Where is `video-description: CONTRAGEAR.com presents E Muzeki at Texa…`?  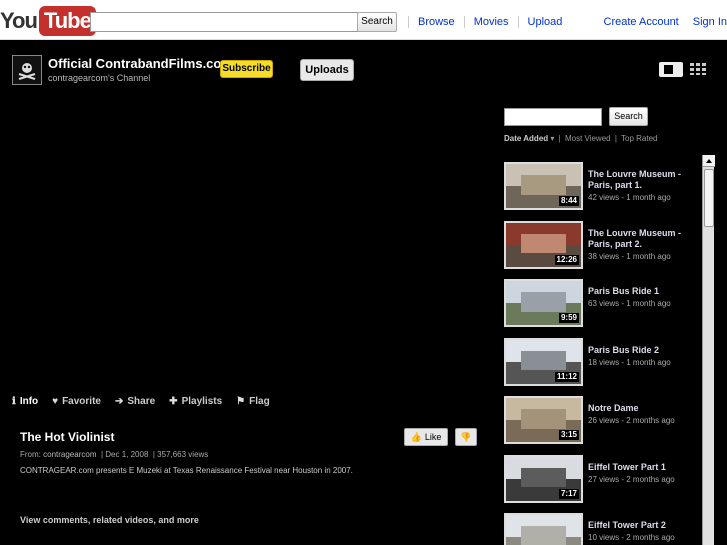 video-description: CONTRAGEAR.com presents E Muzeki at Texa… is located at coordinates (186, 470).